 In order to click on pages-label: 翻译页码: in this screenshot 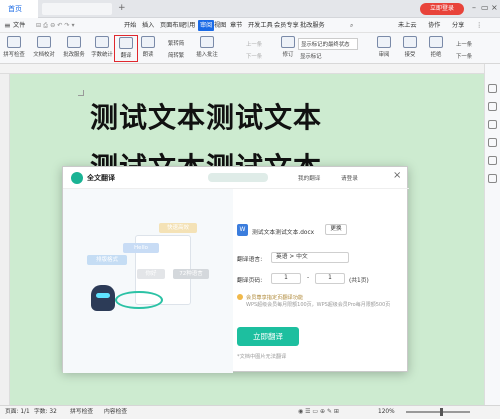, I will do `click(250, 281)`.